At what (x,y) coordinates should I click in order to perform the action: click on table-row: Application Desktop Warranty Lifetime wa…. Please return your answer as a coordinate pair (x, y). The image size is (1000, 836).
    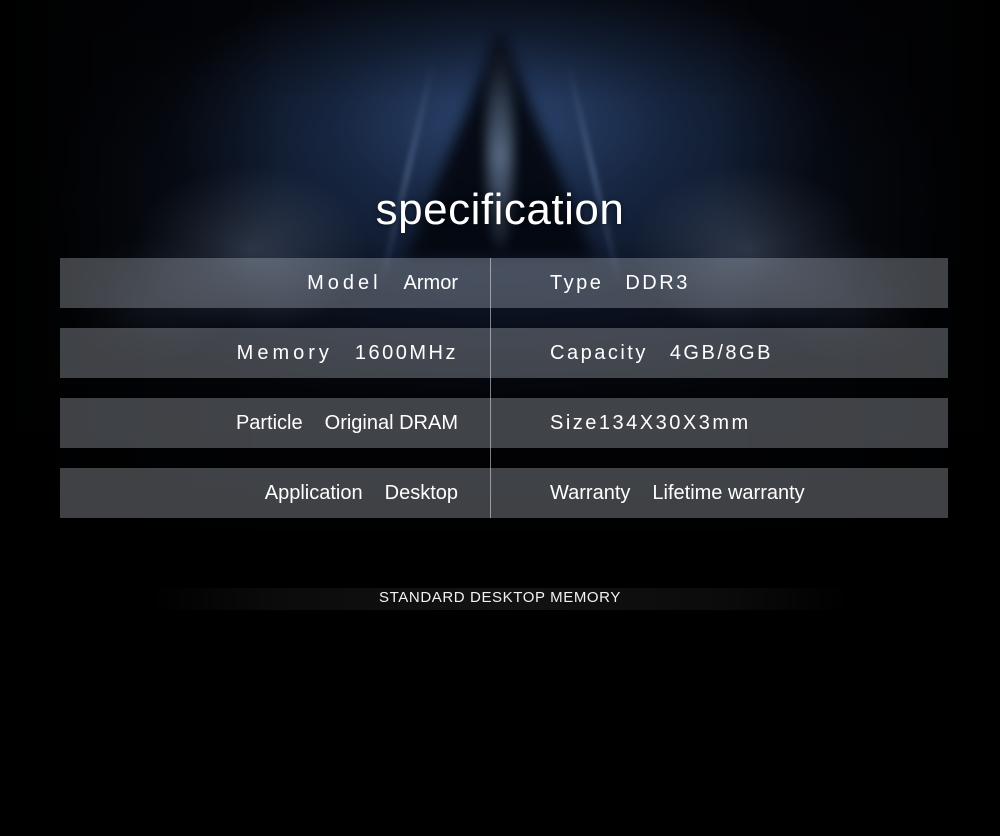
    Looking at the image, I should click on (504, 493).